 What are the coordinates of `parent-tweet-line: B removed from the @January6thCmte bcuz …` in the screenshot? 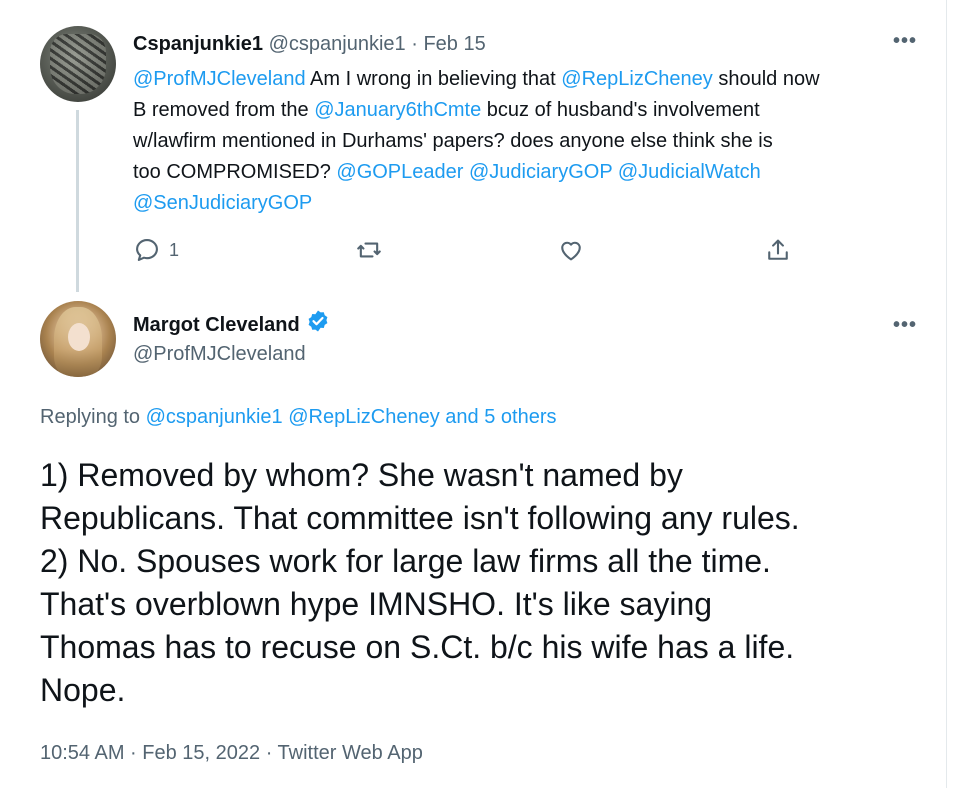 It's located at (533, 110).